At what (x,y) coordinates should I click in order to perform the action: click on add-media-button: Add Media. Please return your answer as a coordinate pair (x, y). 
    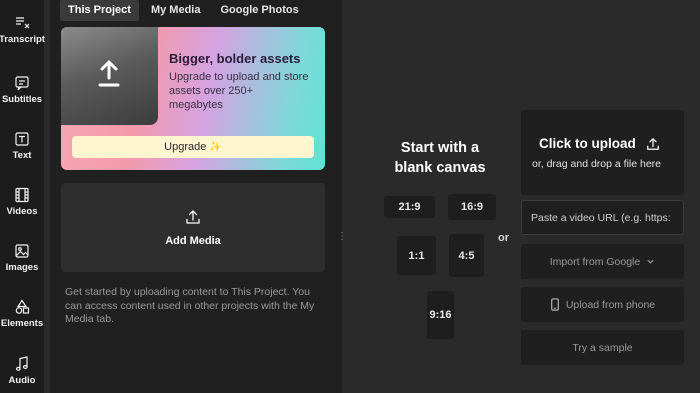
    Looking at the image, I should click on (193, 227).